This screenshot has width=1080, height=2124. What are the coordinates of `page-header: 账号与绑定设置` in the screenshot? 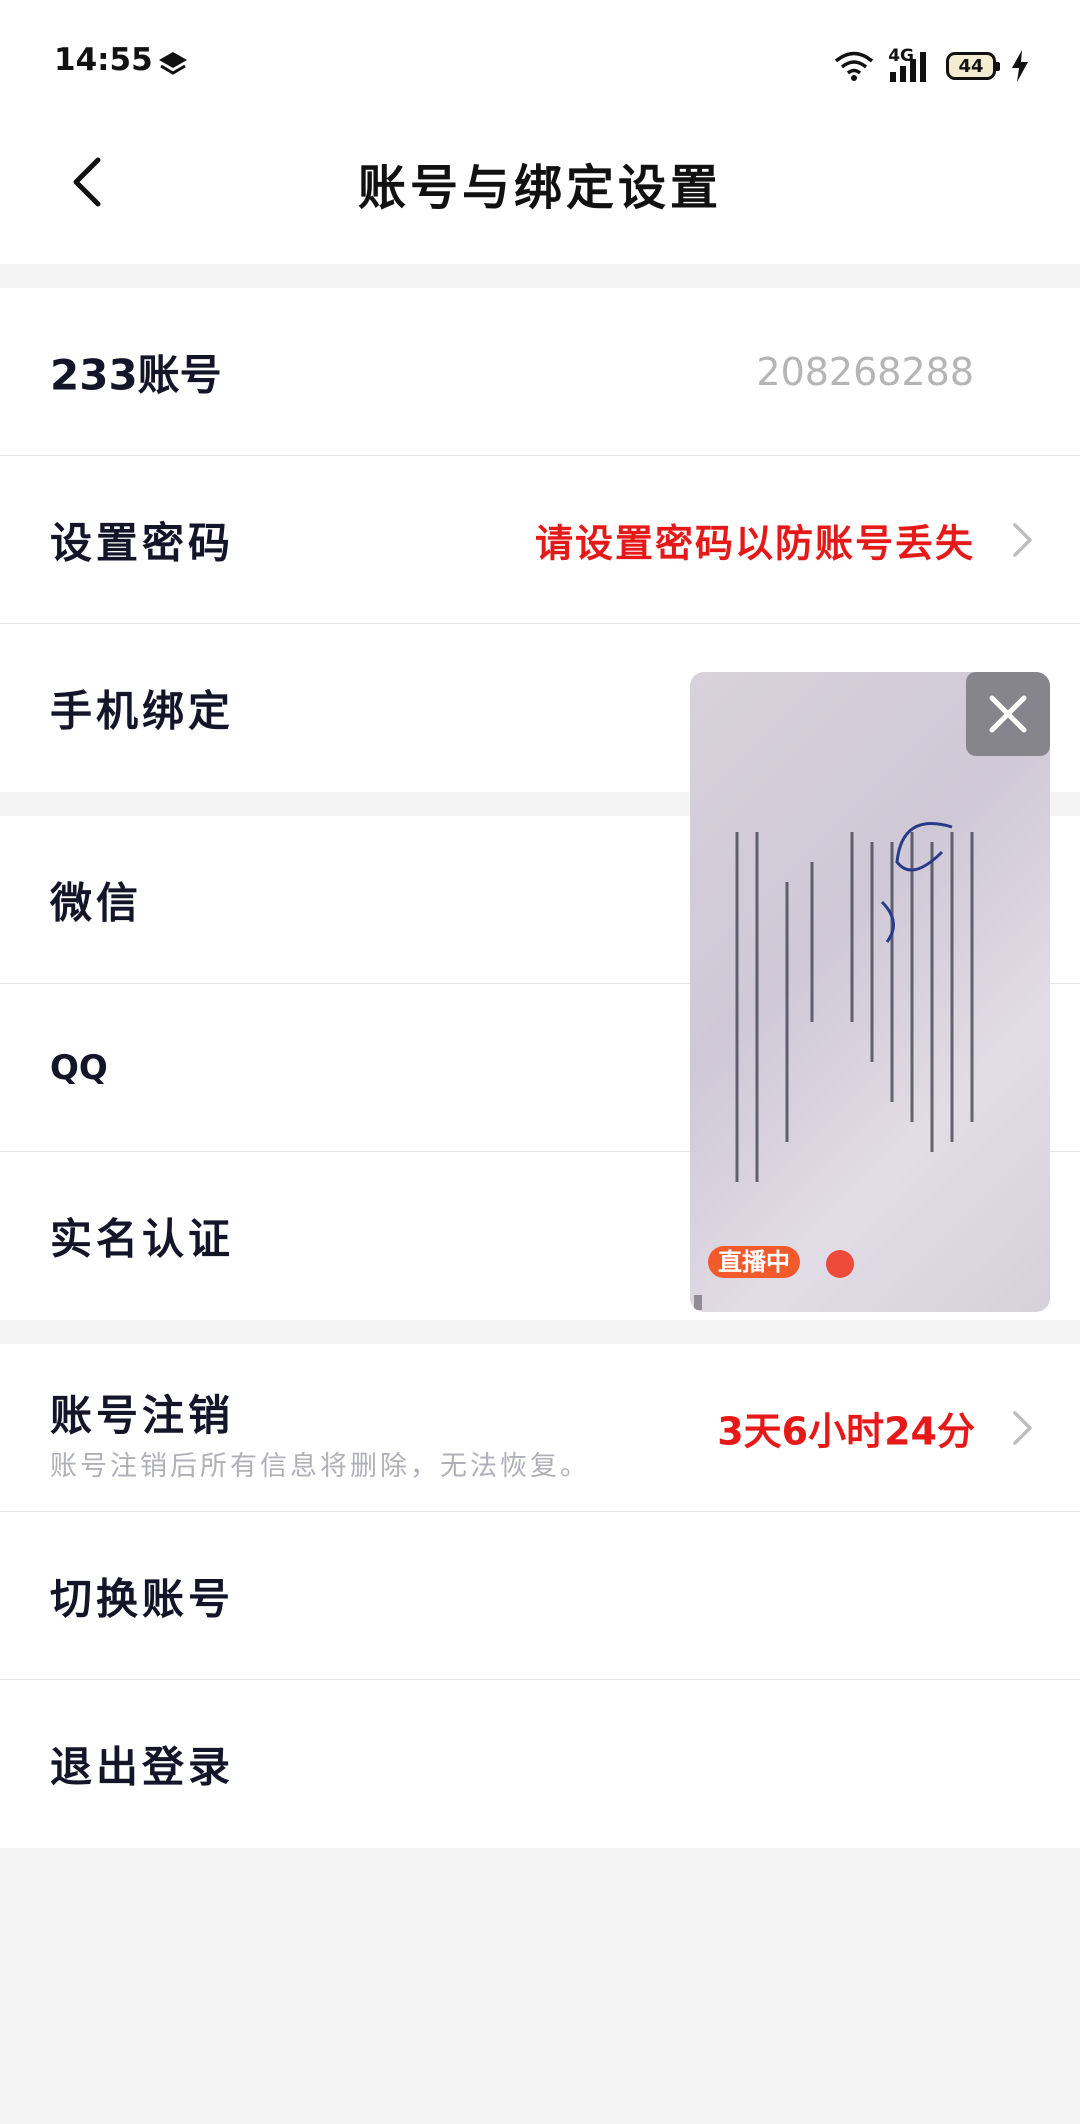 It's located at (540, 197).